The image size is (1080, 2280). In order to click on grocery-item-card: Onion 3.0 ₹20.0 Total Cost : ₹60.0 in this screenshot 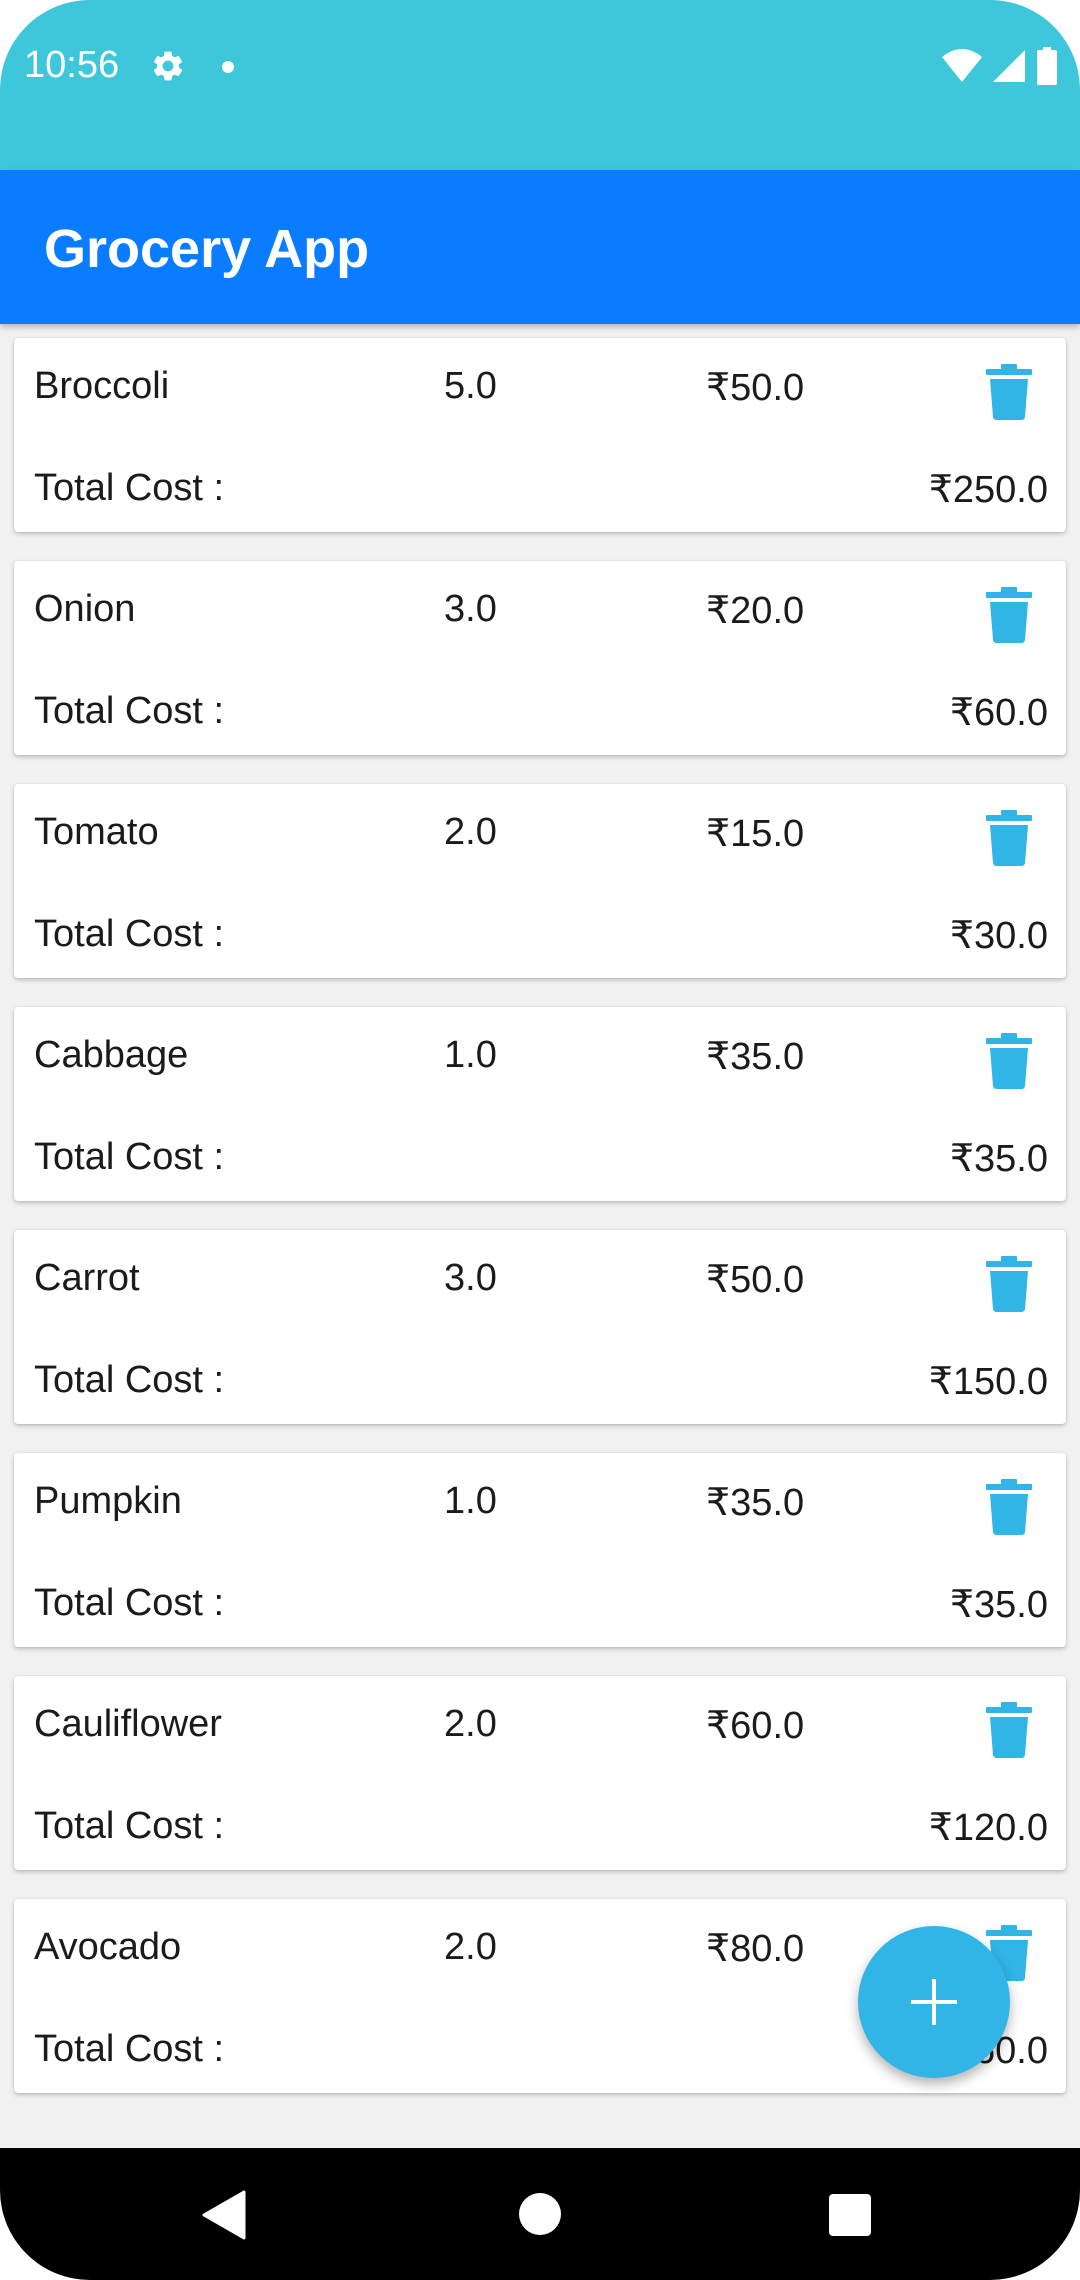, I will do `click(540, 658)`.